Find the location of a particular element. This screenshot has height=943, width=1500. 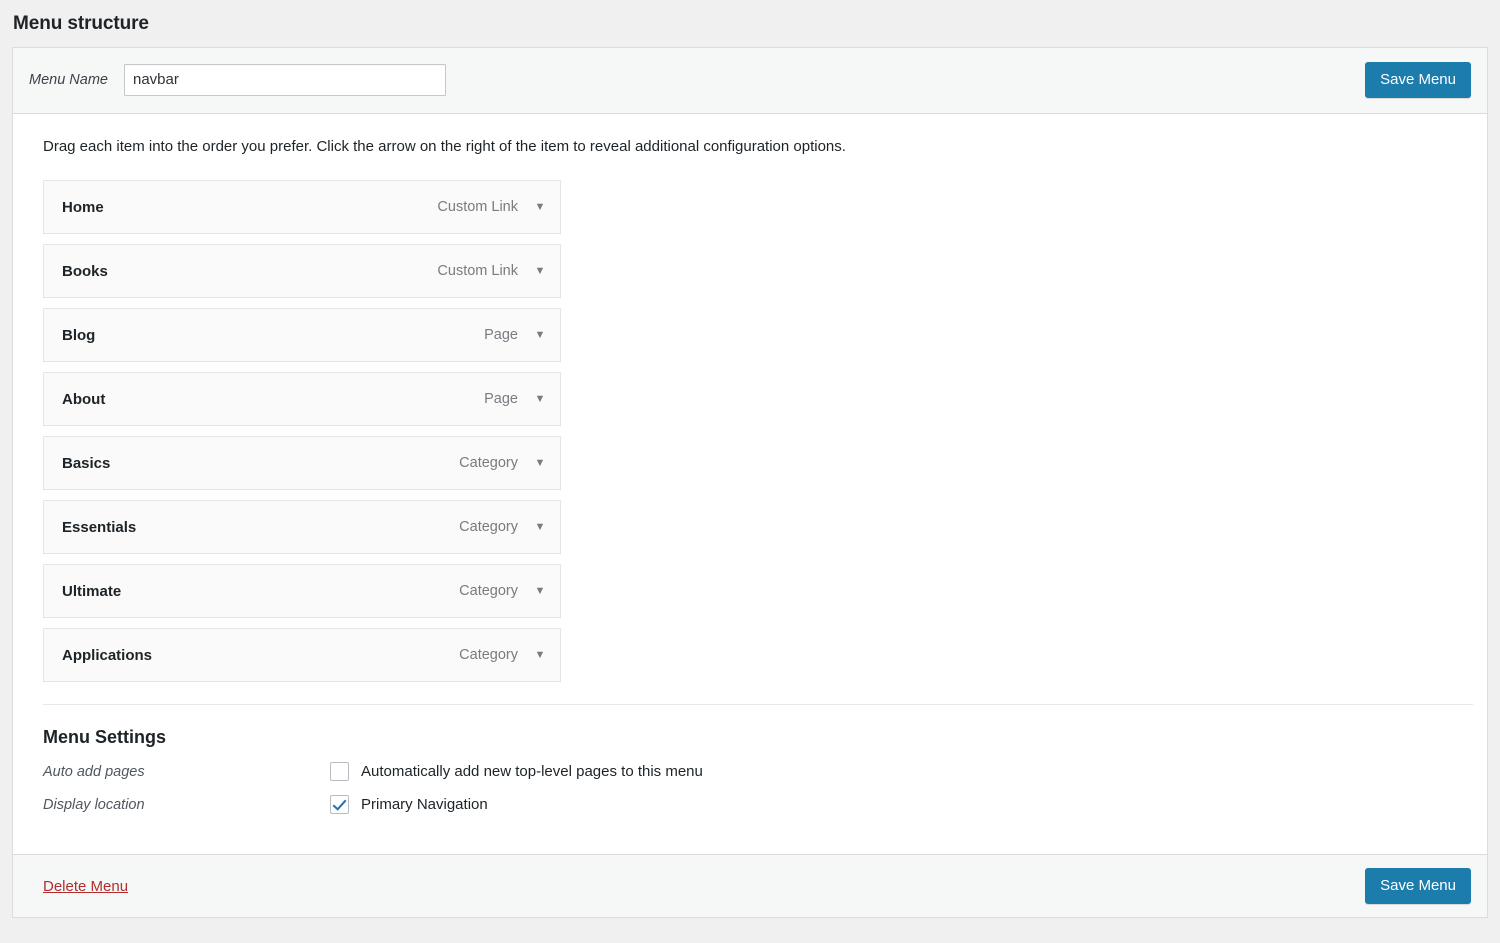

auto-add-pages-label: Auto add pages is located at coordinates (94, 771).